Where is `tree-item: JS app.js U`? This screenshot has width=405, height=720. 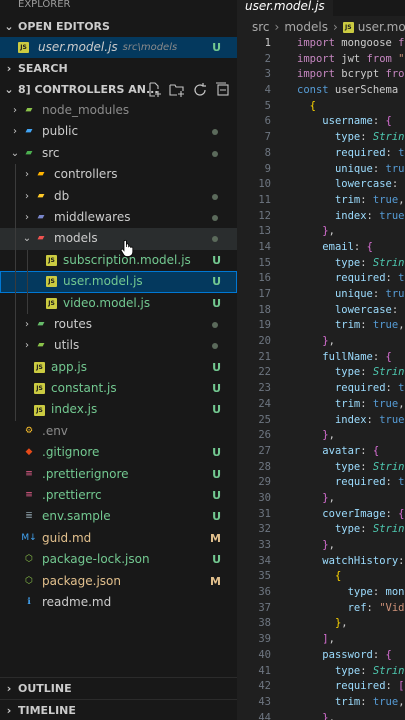
tree-item: JS app.js U is located at coordinates (118, 367).